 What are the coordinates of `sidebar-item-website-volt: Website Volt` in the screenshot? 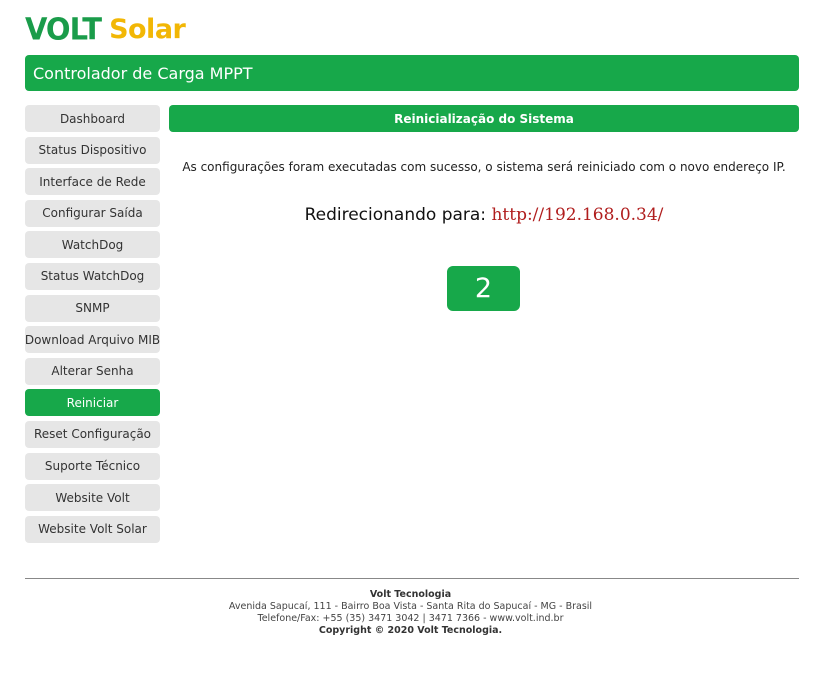 It's located at (92, 498).